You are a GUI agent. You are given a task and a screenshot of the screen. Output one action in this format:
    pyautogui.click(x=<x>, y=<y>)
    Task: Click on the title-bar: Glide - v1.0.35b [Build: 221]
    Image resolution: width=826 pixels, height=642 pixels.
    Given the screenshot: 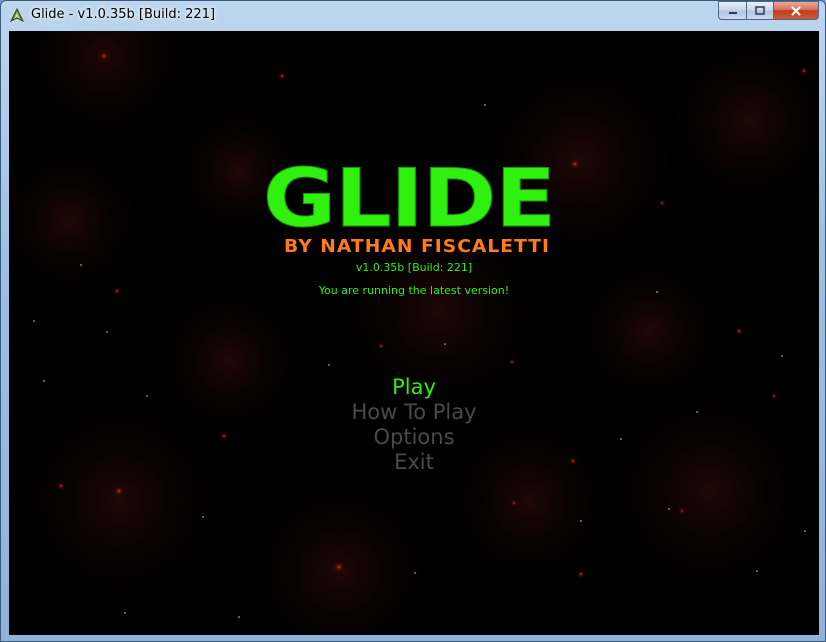 What is the action you would take?
    pyautogui.click(x=413, y=16)
    